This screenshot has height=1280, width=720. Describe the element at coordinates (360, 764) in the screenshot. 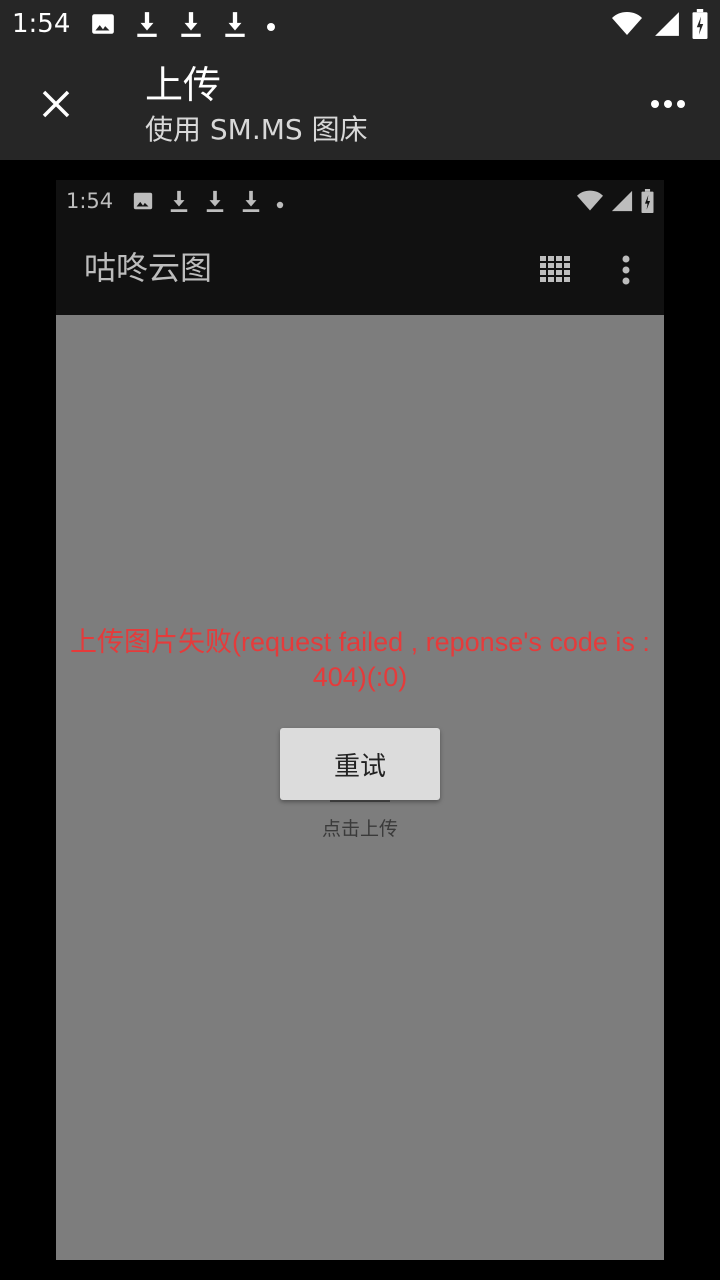

I see `retry-button: 重试` at that location.